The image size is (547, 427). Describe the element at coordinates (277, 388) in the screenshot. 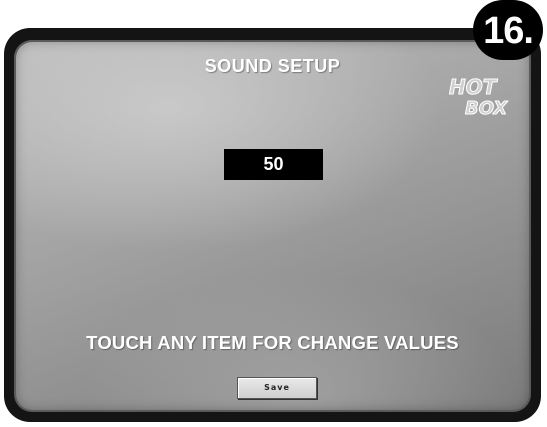

I see `save-button: Save` at that location.